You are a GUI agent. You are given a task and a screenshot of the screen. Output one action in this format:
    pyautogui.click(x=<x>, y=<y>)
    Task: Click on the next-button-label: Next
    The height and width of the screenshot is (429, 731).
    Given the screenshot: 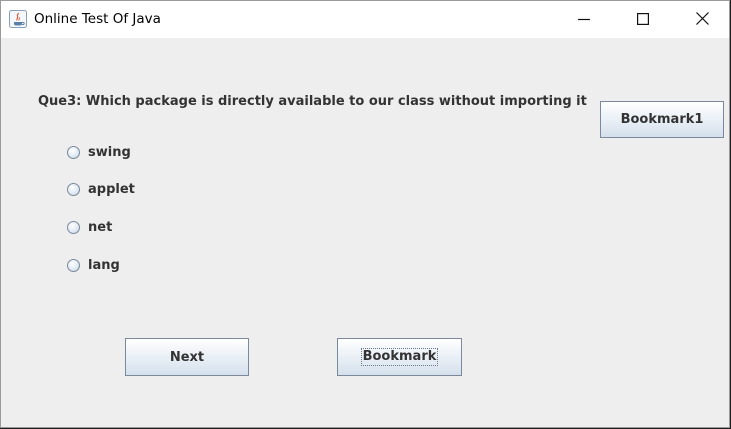 What is the action you would take?
    pyautogui.click(x=187, y=357)
    